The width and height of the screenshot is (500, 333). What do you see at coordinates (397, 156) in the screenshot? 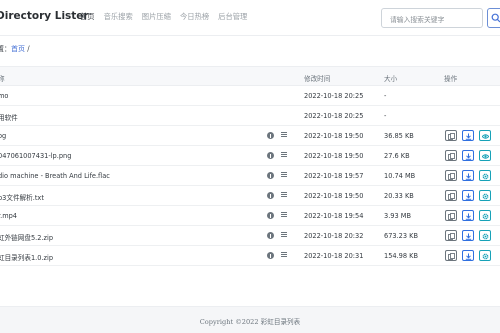
I see `file-size: 27.6 KB` at bounding box center [397, 156].